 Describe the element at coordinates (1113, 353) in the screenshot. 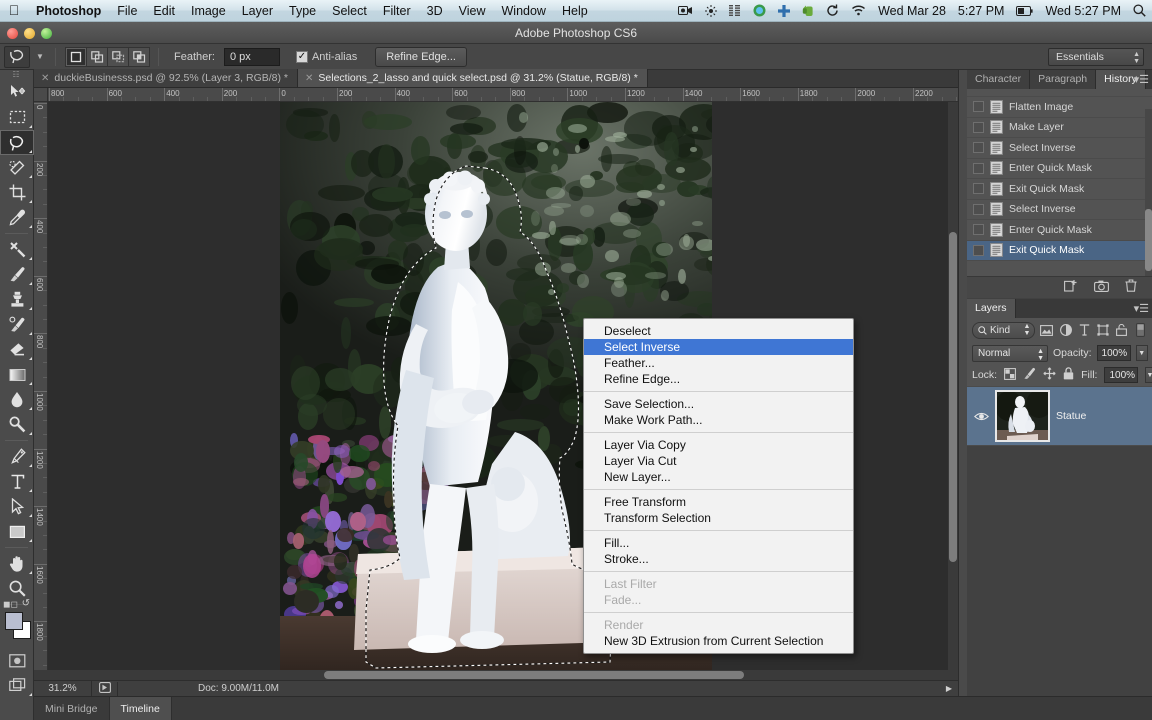

I see `opacity-value: 100%` at that location.